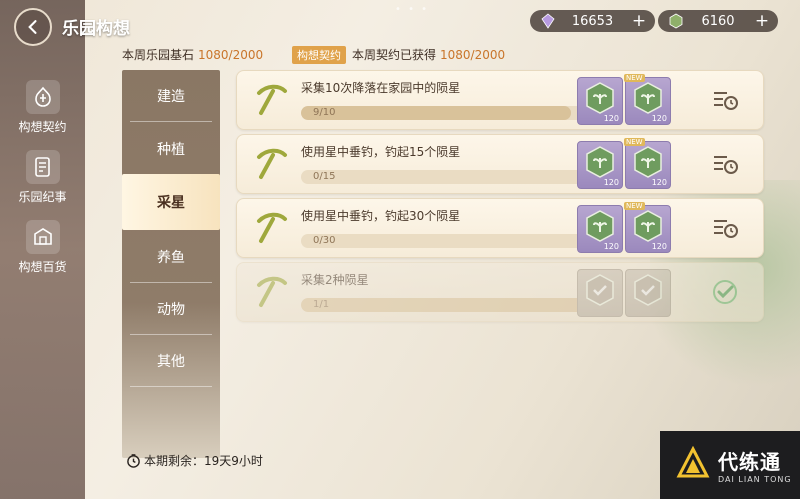 This screenshot has width=800, height=499. Describe the element at coordinates (381, 88) in the screenshot. I see `task-description: 采集10次降落在家园中的陨星` at that location.